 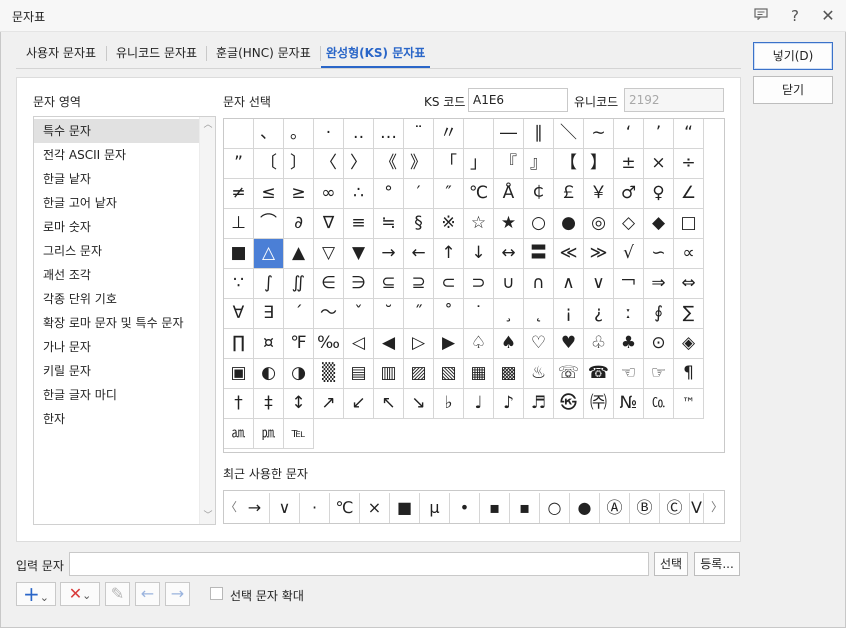 What do you see at coordinates (419, 404) in the screenshot?
I see `char-cell: ↘` at bounding box center [419, 404].